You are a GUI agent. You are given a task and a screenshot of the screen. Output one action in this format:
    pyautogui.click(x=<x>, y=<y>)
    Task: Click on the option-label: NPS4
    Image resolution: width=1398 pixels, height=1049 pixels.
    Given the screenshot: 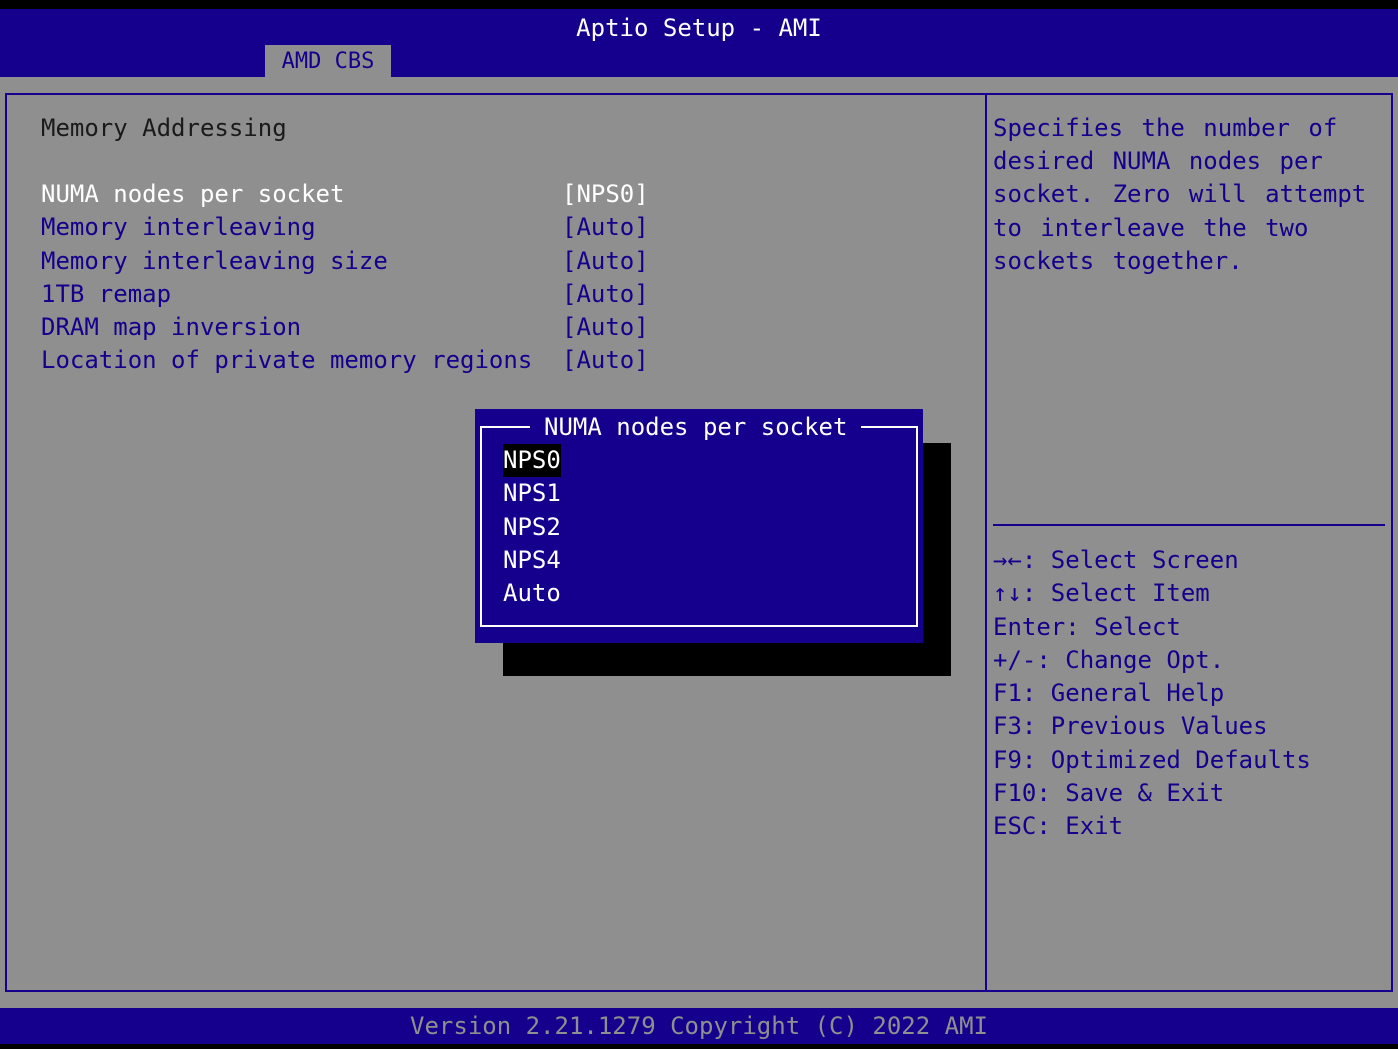 What is the action you would take?
    pyautogui.click(x=532, y=559)
    